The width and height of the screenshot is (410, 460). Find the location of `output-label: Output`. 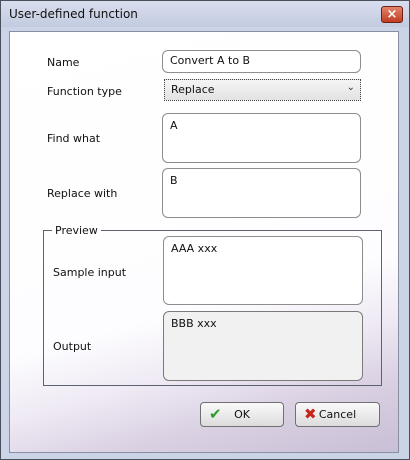

output-label: Output is located at coordinates (72, 346).